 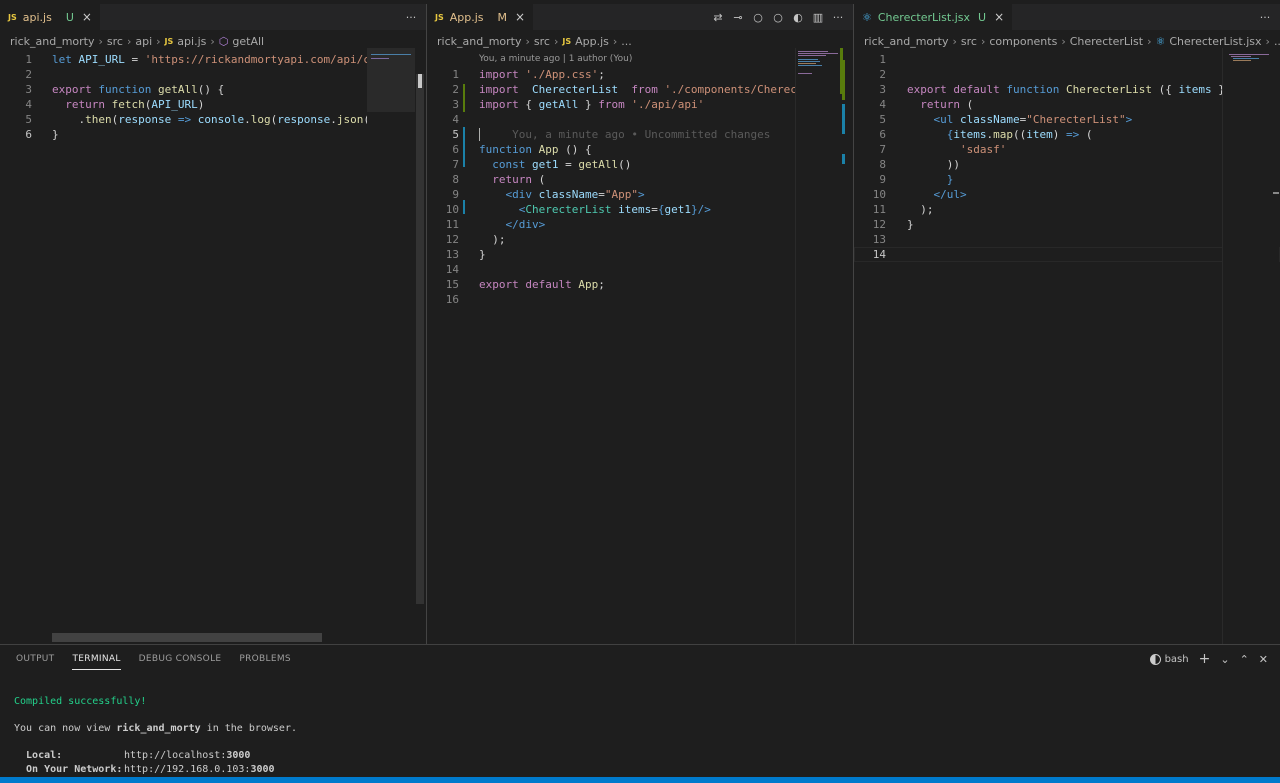 I want to click on close-panel-icon: ✕, so click(x=1263, y=659).